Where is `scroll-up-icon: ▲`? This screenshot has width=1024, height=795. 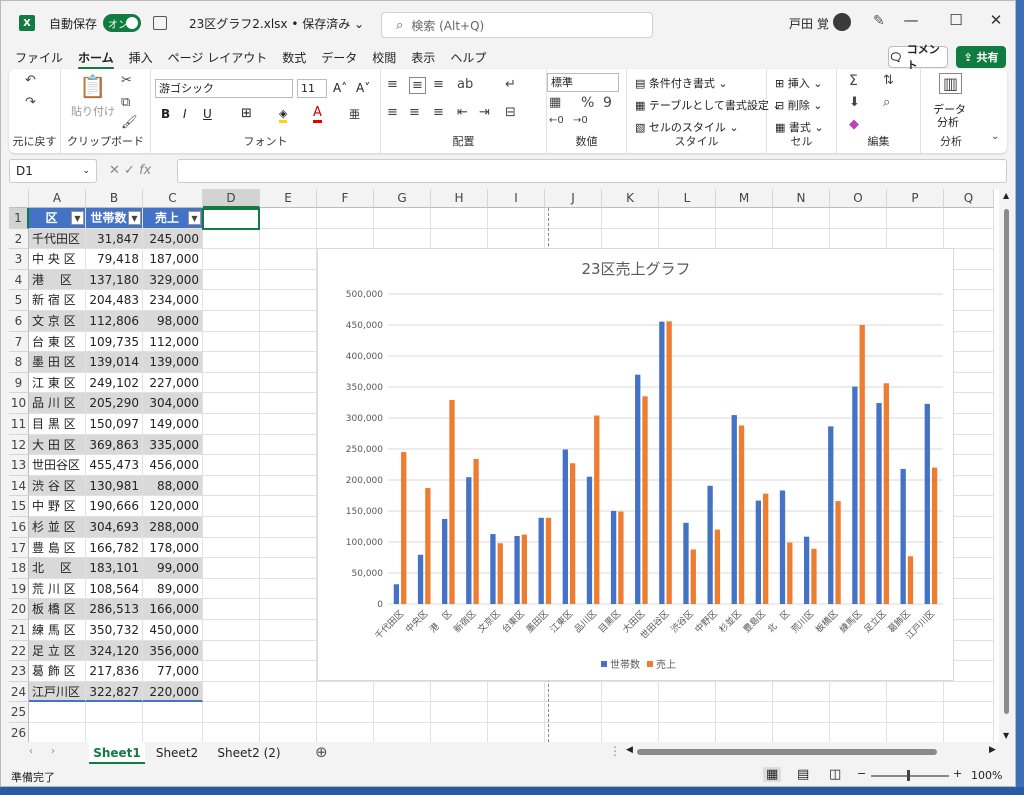
scroll-up-icon: ▲ is located at coordinates (1006, 195).